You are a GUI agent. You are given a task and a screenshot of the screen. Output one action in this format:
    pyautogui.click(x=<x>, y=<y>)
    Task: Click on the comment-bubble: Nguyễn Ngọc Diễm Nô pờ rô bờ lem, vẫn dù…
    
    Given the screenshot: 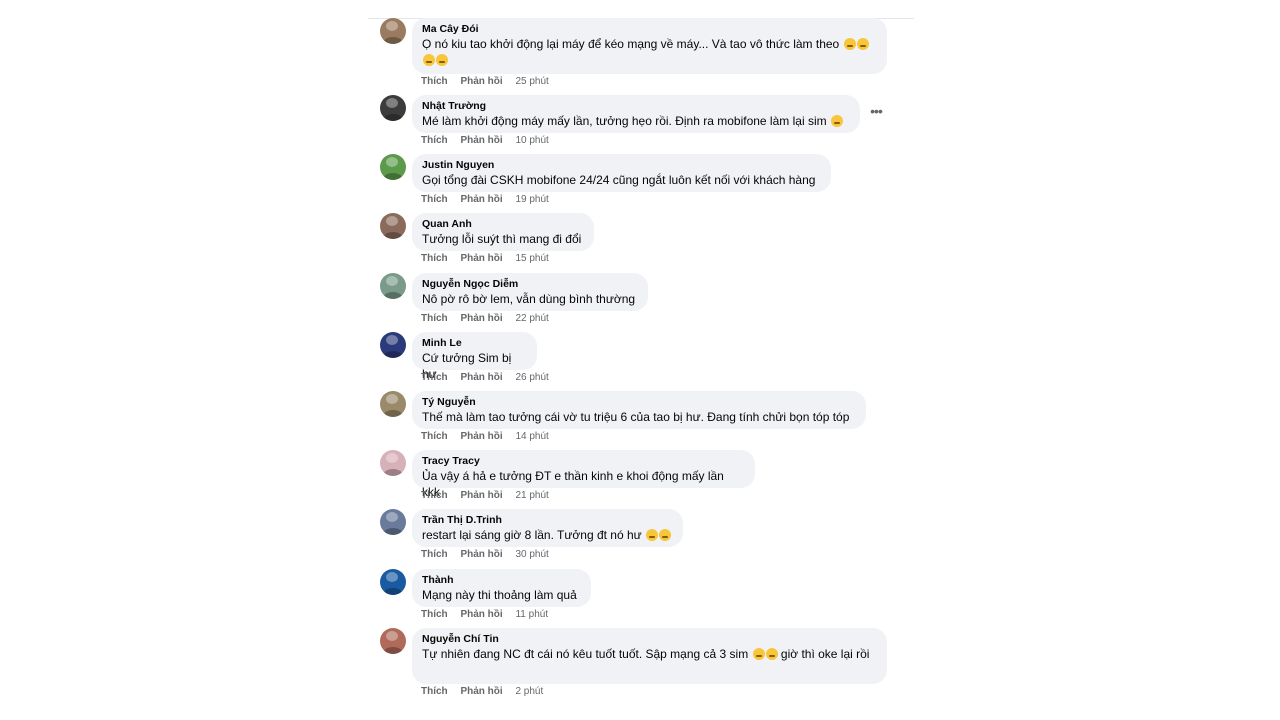 What is the action you would take?
    pyautogui.click(x=530, y=292)
    